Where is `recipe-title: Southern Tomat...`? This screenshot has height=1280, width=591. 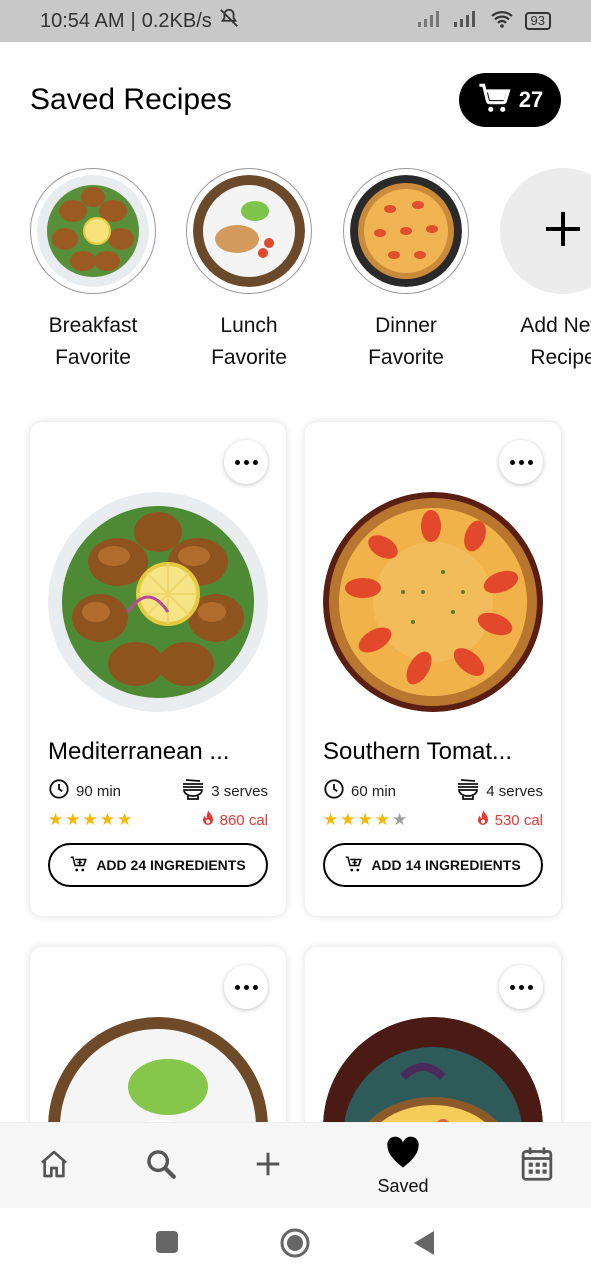
recipe-title: Southern Tomat... is located at coordinates (433, 752).